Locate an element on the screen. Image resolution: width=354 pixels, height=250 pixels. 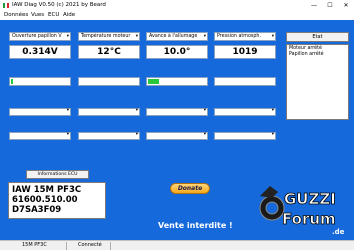
sensor-label: Ouverture papillon V is located at coordinates (37, 36).